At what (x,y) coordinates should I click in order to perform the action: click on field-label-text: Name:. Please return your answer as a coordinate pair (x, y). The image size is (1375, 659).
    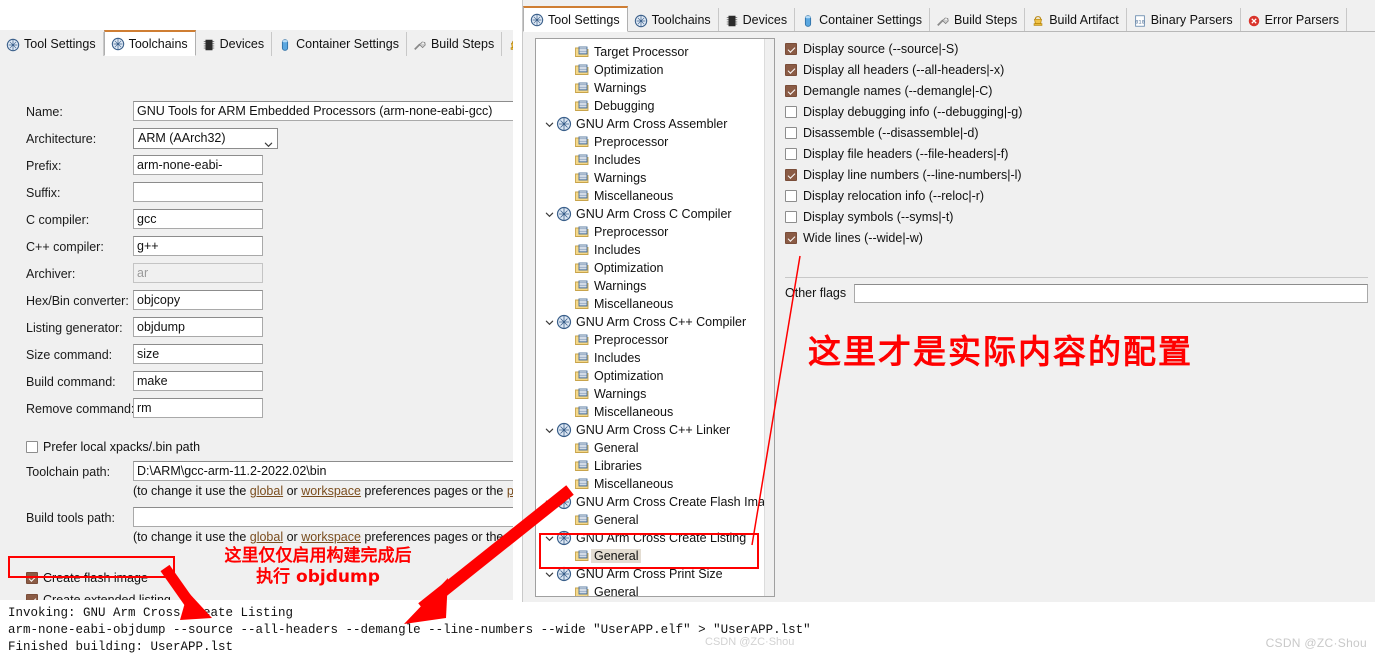
    Looking at the image, I should click on (44, 112).